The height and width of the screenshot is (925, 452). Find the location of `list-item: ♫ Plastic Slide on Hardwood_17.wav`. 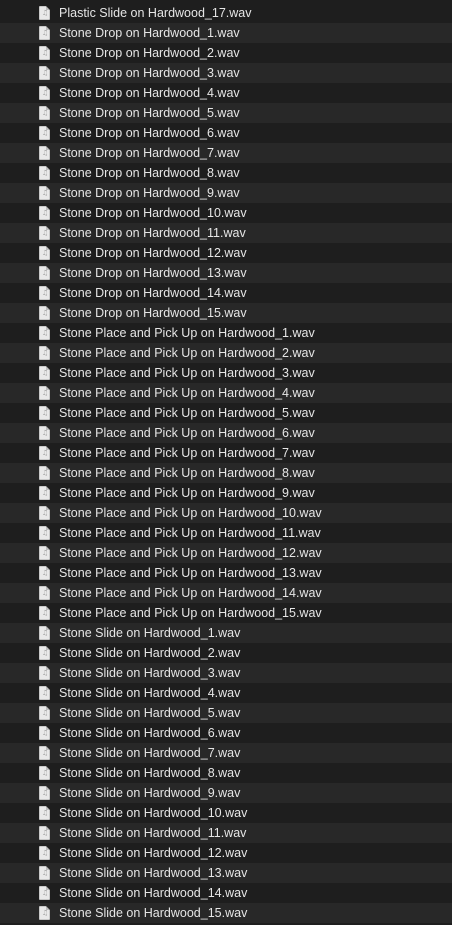

list-item: ♫ Plastic Slide on Hardwood_17.wav is located at coordinates (226, 13).